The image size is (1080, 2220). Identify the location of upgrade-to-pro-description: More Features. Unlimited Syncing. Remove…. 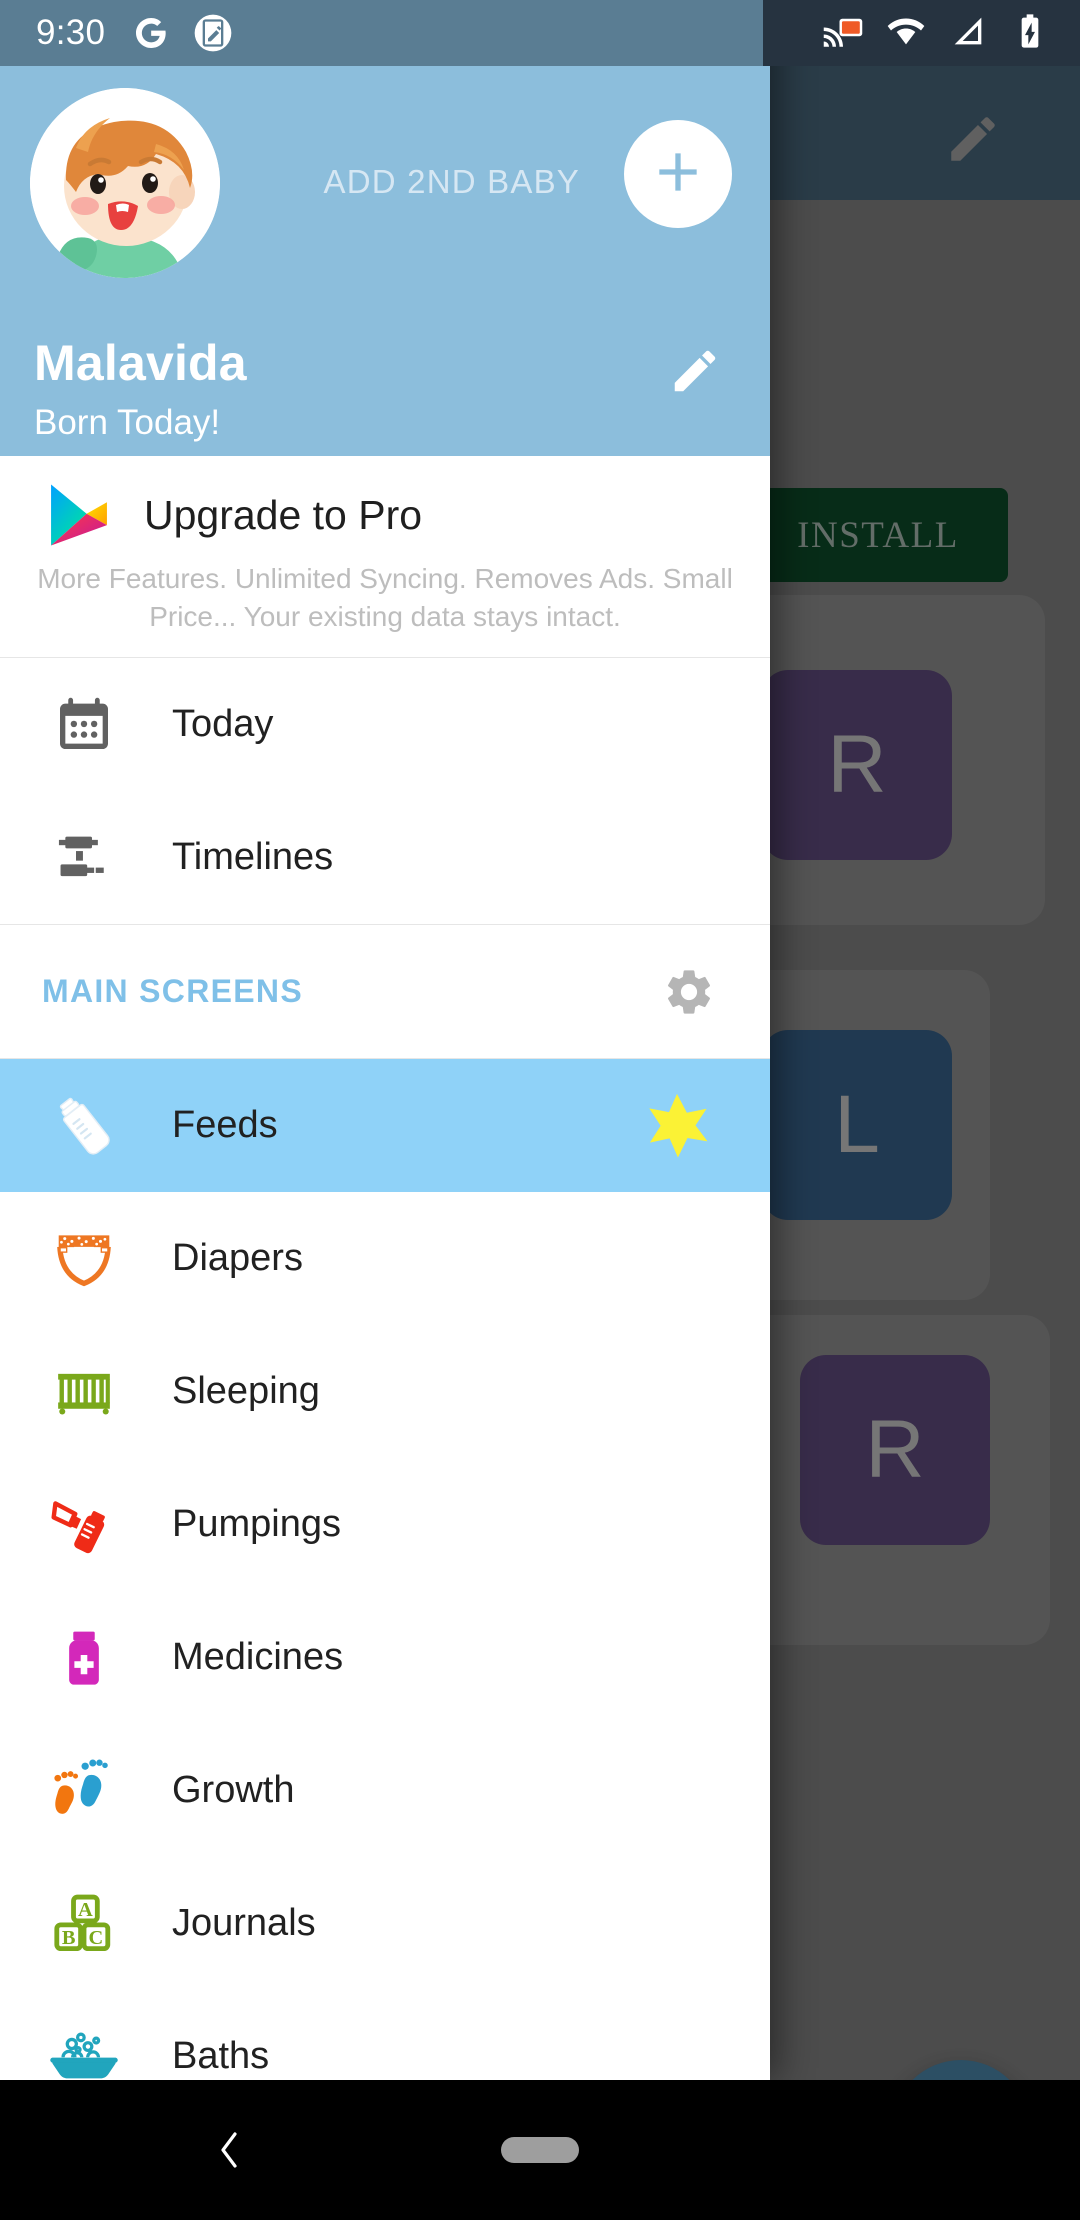
(385, 597).